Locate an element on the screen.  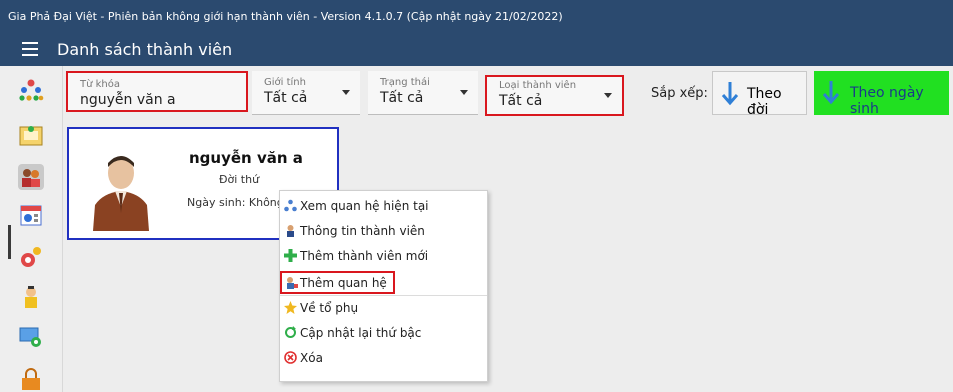
menu-item-delete: Xóa is located at coordinates (383, 358).